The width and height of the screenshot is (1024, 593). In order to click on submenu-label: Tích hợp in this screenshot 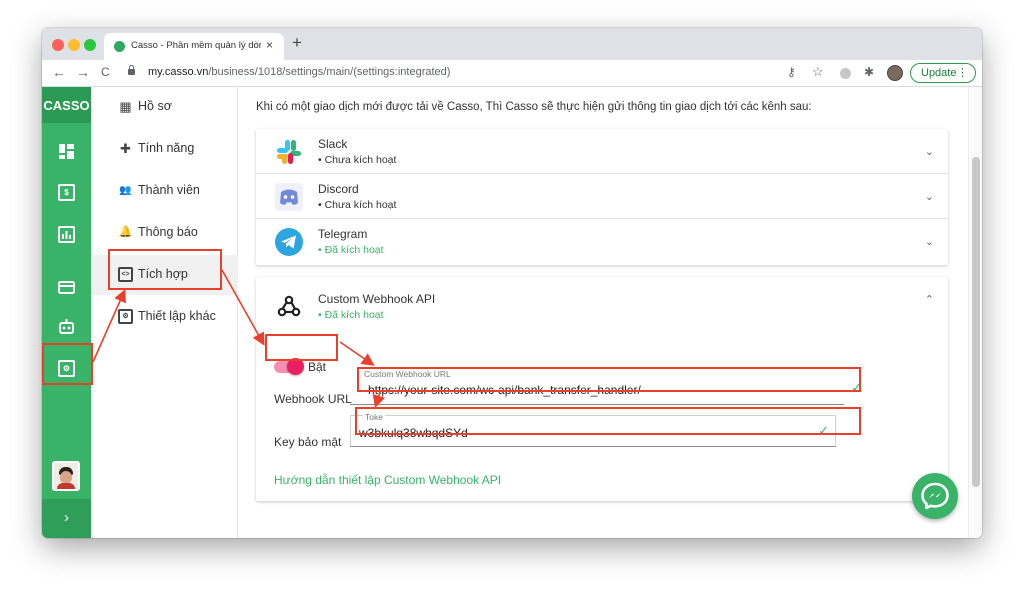, I will do `click(163, 274)`.